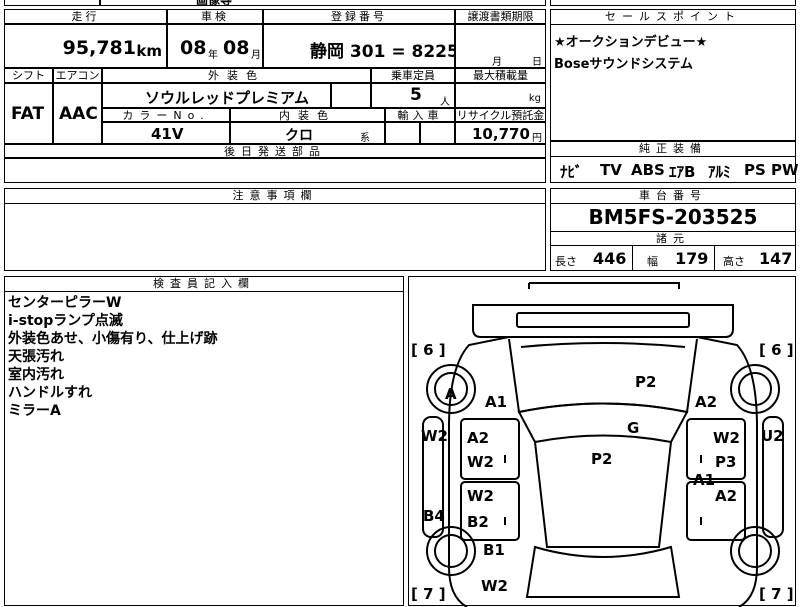 The width and height of the screenshot is (800, 607). I want to click on equipment-box: 純正装備 ﾅﾋﾞ TV ABS ｴｱB ｱﾙﾐ PS PW, so click(674, 162).